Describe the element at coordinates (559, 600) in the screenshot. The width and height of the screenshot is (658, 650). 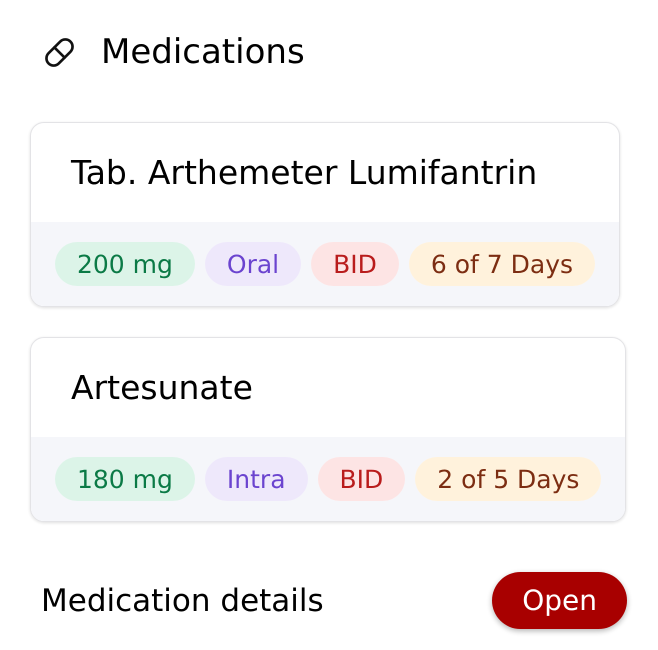
I see `open-button: Open` at that location.